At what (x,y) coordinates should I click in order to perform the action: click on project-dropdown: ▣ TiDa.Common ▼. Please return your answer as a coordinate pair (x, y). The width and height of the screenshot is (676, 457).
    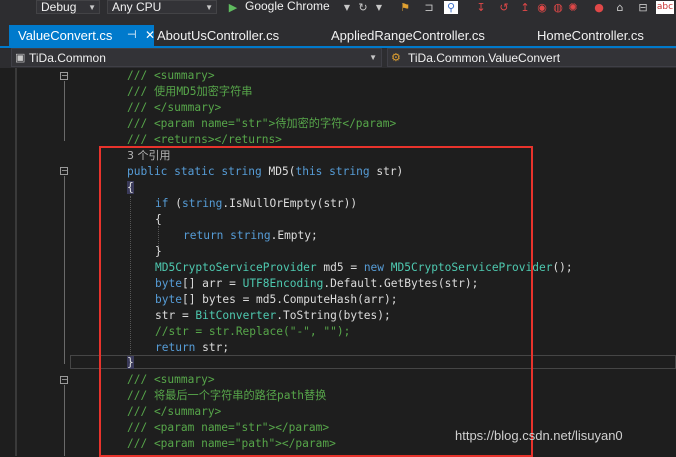
    Looking at the image, I should click on (196, 57).